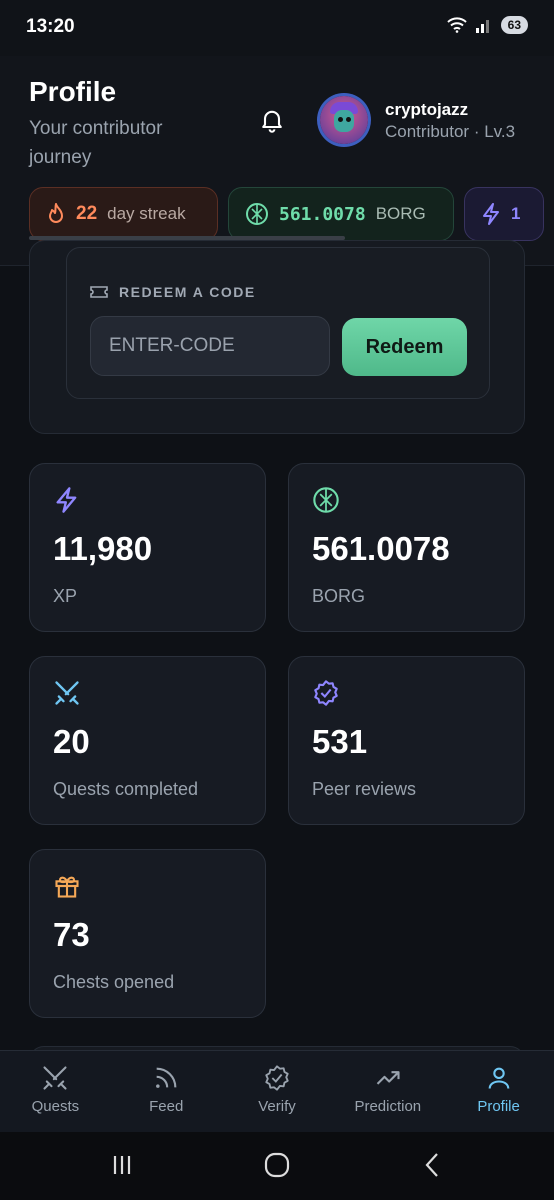 This screenshot has width=554, height=1200. I want to click on home-icon, so click(277, 1165).